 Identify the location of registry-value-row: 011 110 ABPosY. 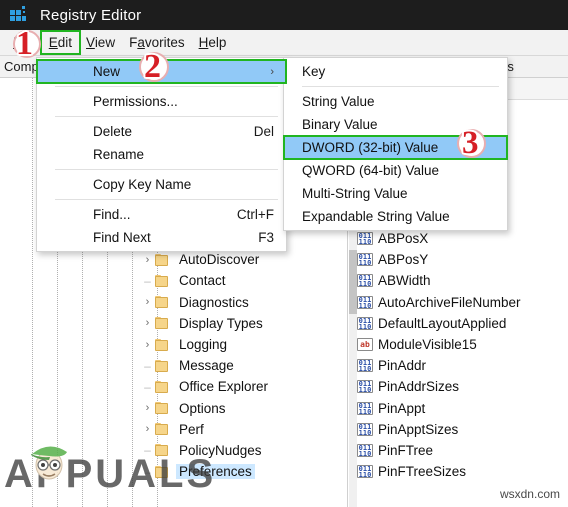
(462, 259).